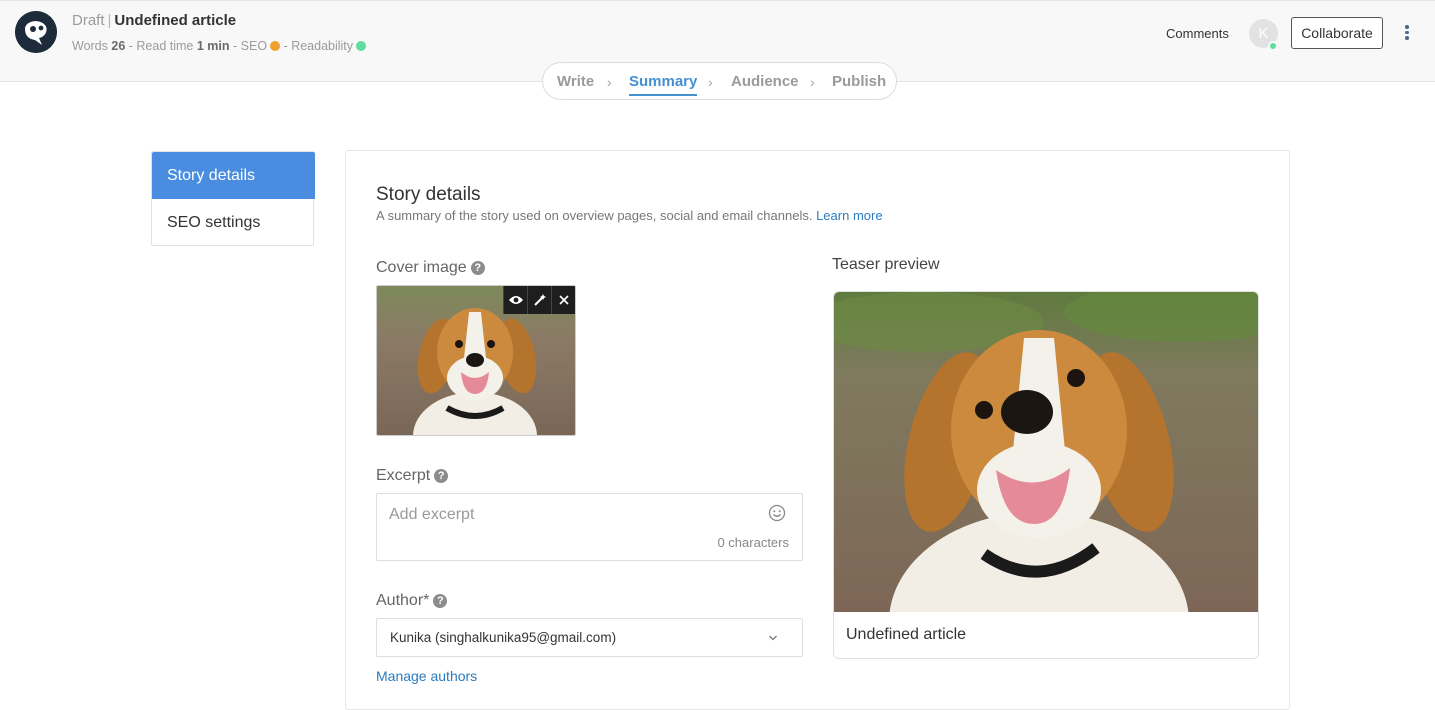  Describe the element at coordinates (36, 32) in the screenshot. I see `app-logo` at that location.